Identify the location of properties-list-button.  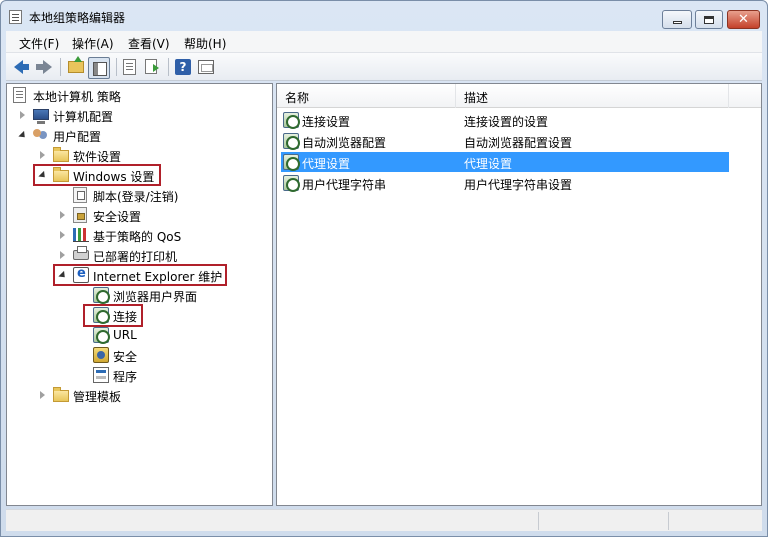
(130, 67).